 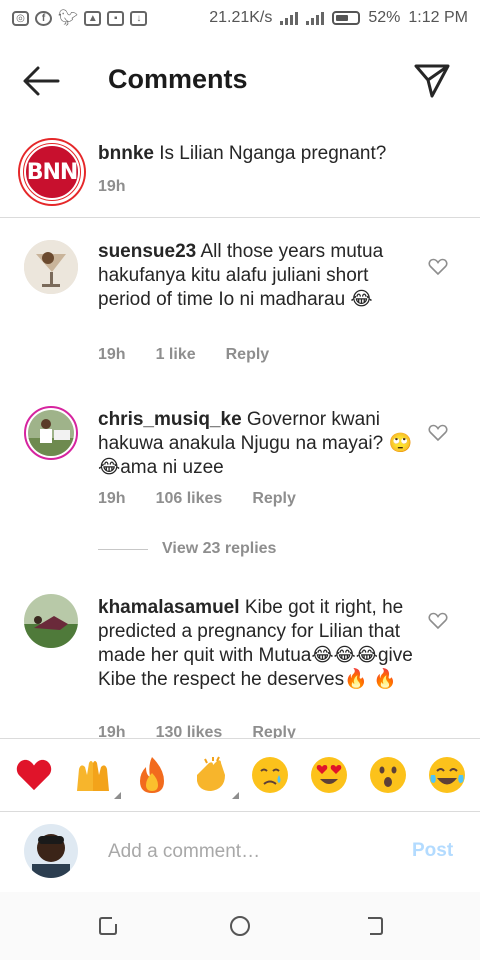 What do you see at coordinates (108, 926) in the screenshot?
I see `recent-apps-icon` at bounding box center [108, 926].